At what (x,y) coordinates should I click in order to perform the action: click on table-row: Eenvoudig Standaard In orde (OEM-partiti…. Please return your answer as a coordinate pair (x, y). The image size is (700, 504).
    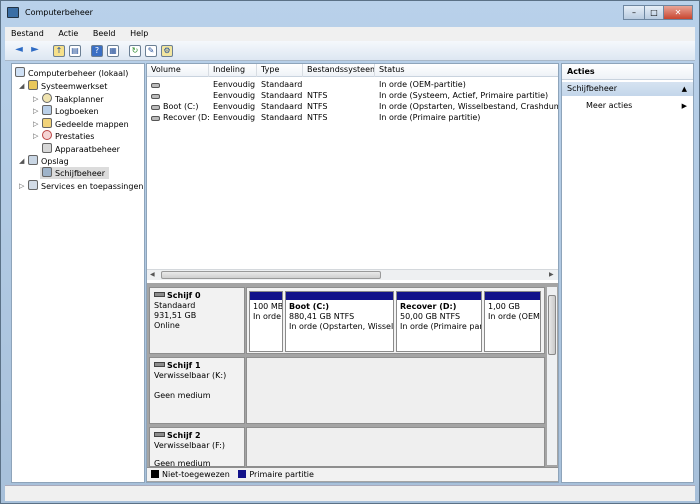
    Looking at the image, I should click on (352, 84).